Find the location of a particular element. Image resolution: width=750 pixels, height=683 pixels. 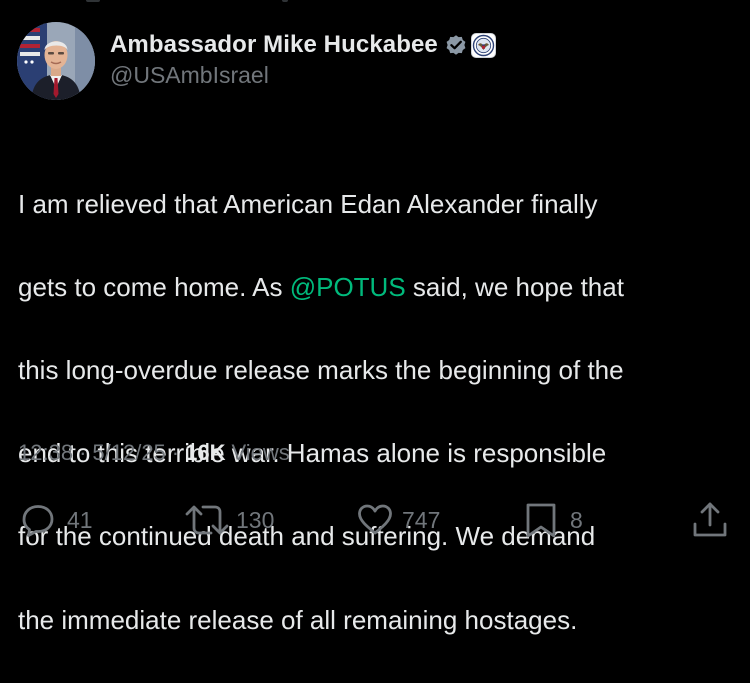

views-count: 16K is located at coordinates (205, 453).